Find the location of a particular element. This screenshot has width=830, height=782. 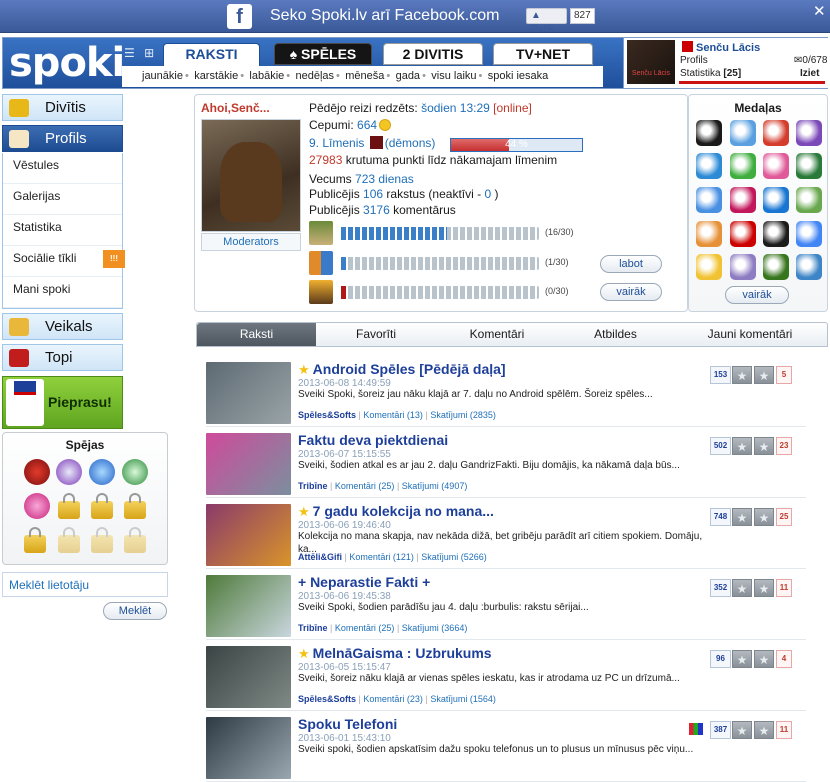

filter-meneса: mēneša is located at coordinates (364, 76).